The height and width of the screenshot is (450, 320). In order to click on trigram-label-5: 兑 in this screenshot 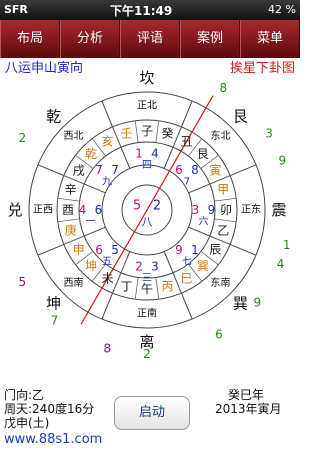, I will do `click(14, 210)`.